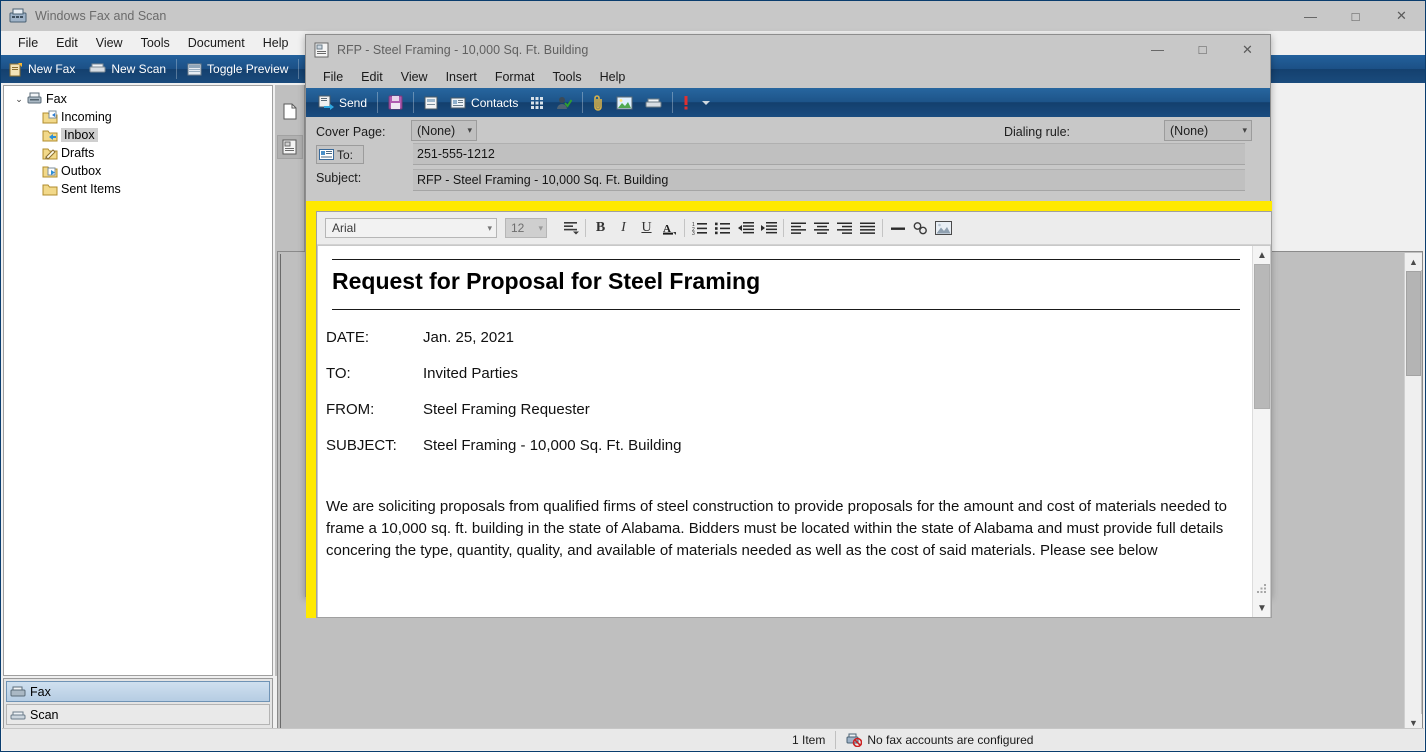 Image resolution: width=1426 pixels, height=752 pixels. Describe the element at coordinates (444, 130) in the screenshot. I see `cover-page-select: (None) ▾` at that location.